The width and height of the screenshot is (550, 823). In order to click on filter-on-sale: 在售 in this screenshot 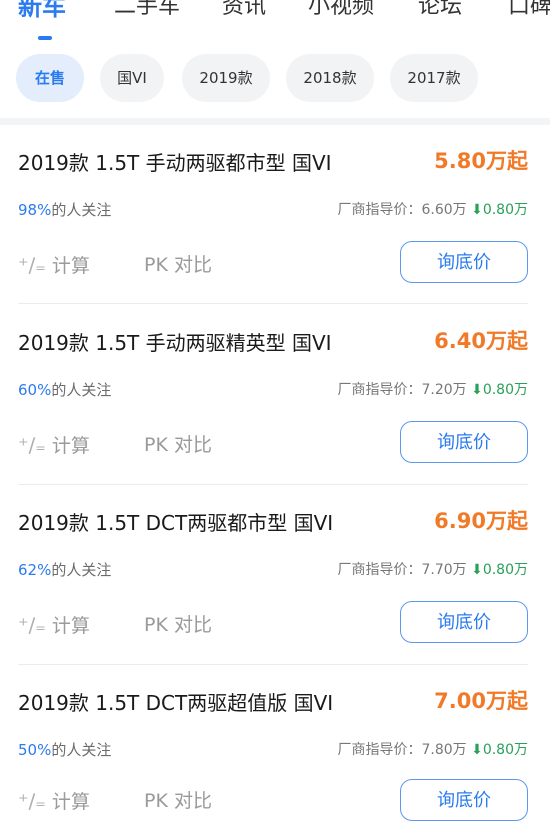, I will do `click(50, 78)`.